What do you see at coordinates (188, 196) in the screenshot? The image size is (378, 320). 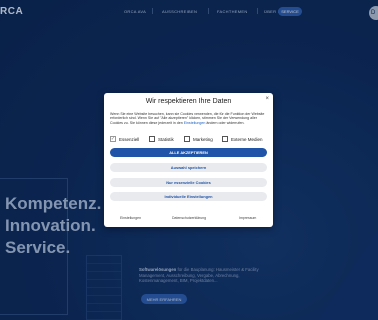 I see `individual-settings-button: Individuelle Einstellungen` at bounding box center [188, 196].